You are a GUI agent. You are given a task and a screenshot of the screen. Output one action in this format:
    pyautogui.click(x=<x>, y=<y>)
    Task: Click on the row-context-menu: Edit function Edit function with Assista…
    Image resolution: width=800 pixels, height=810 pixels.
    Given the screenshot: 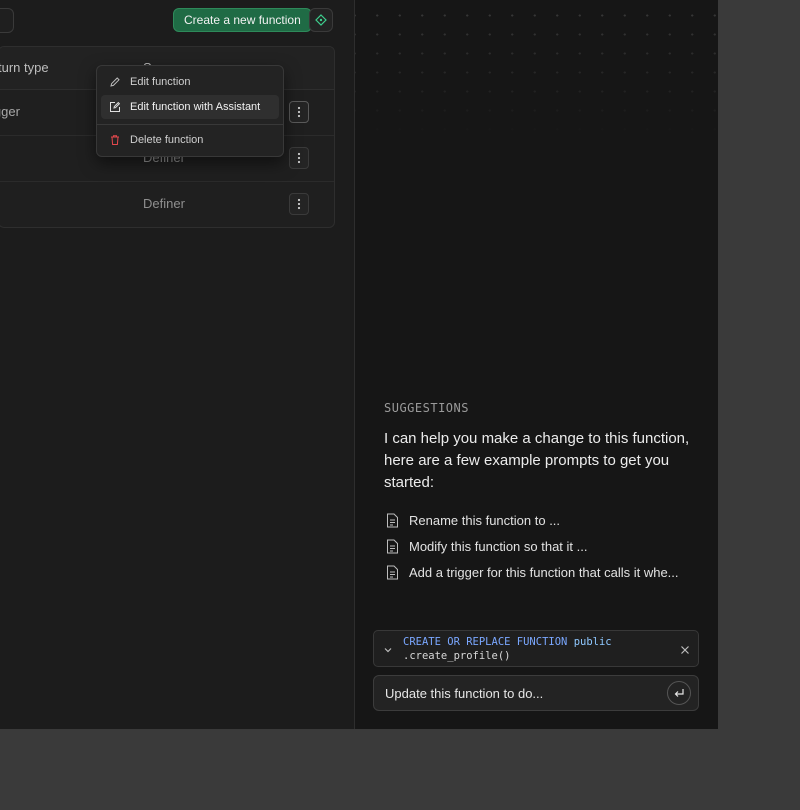 What is the action you would take?
    pyautogui.click(x=190, y=111)
    